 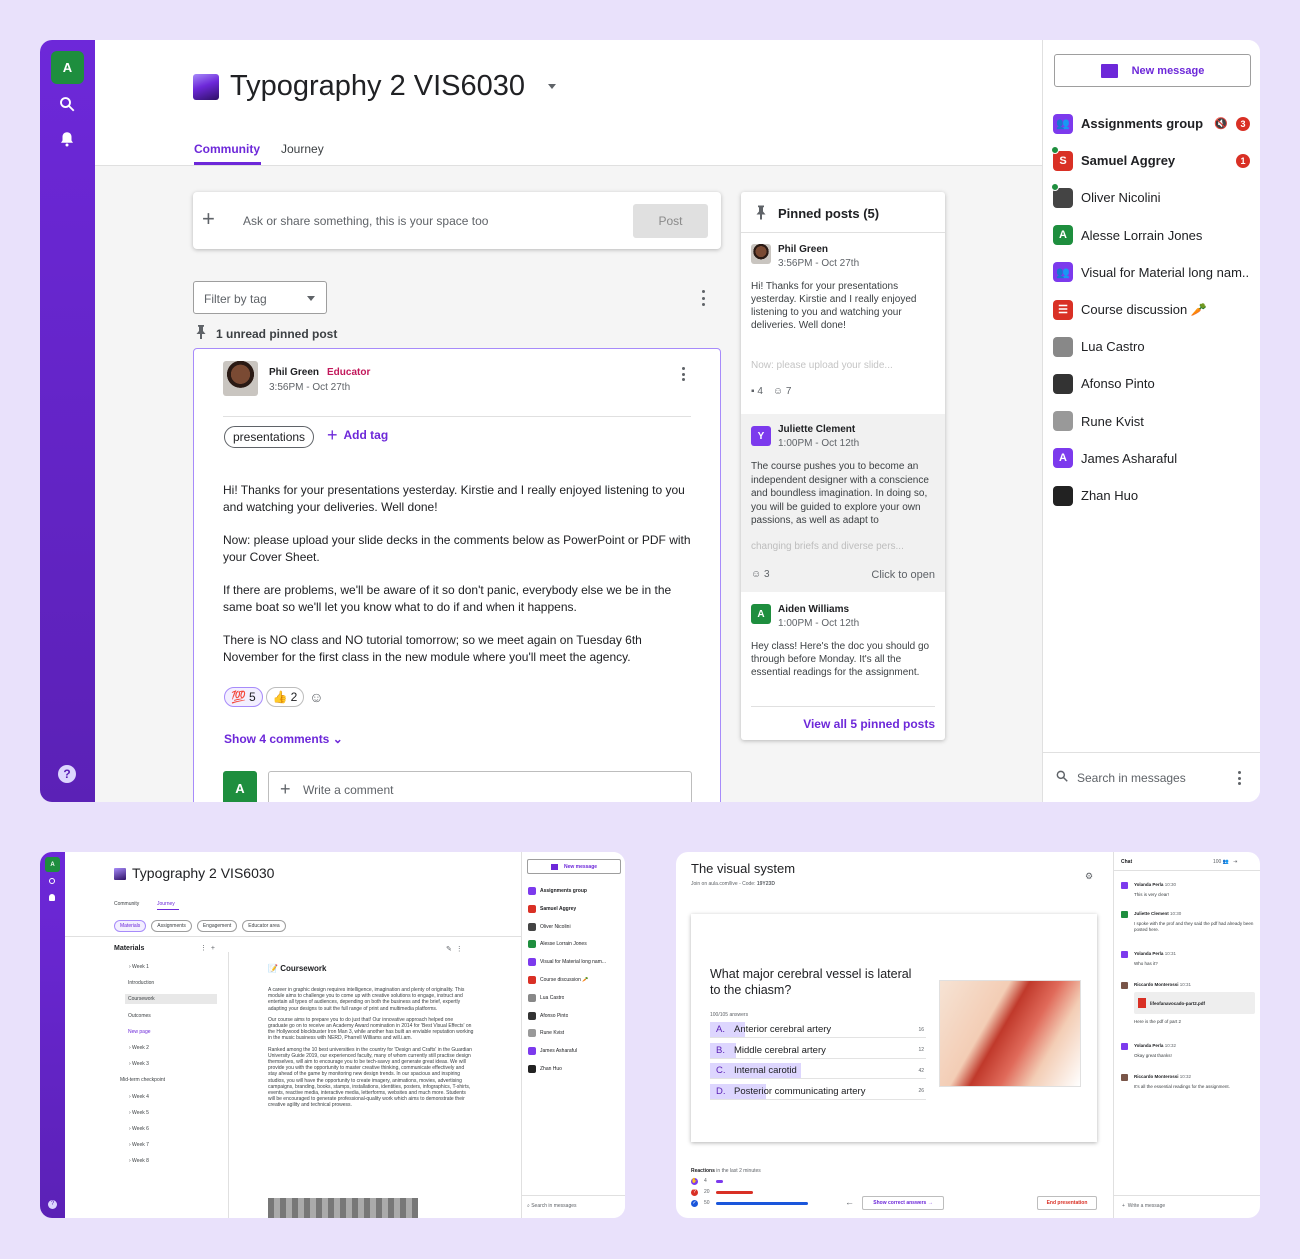 What do you see at coordinates (1089, 876) in the screenshot?
I see `settings-icon: ⚙` at bounding box center [1089, 876].